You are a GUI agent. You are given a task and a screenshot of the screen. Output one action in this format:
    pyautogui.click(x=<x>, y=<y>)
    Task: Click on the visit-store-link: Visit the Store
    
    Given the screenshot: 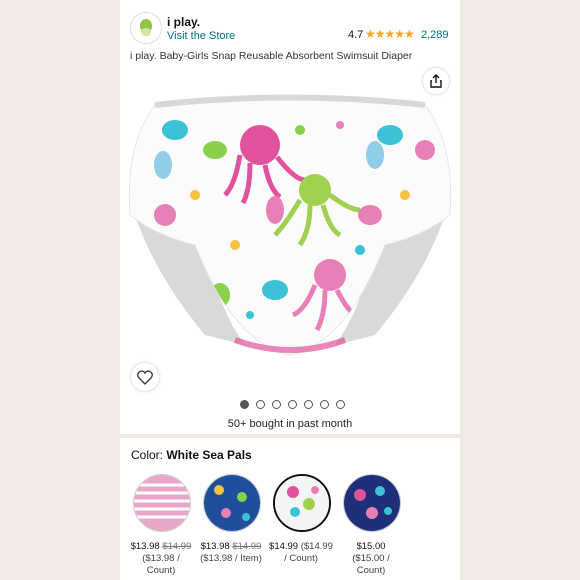 What is the action you would take?
    pyautogui.click(x=201, y=36)
    